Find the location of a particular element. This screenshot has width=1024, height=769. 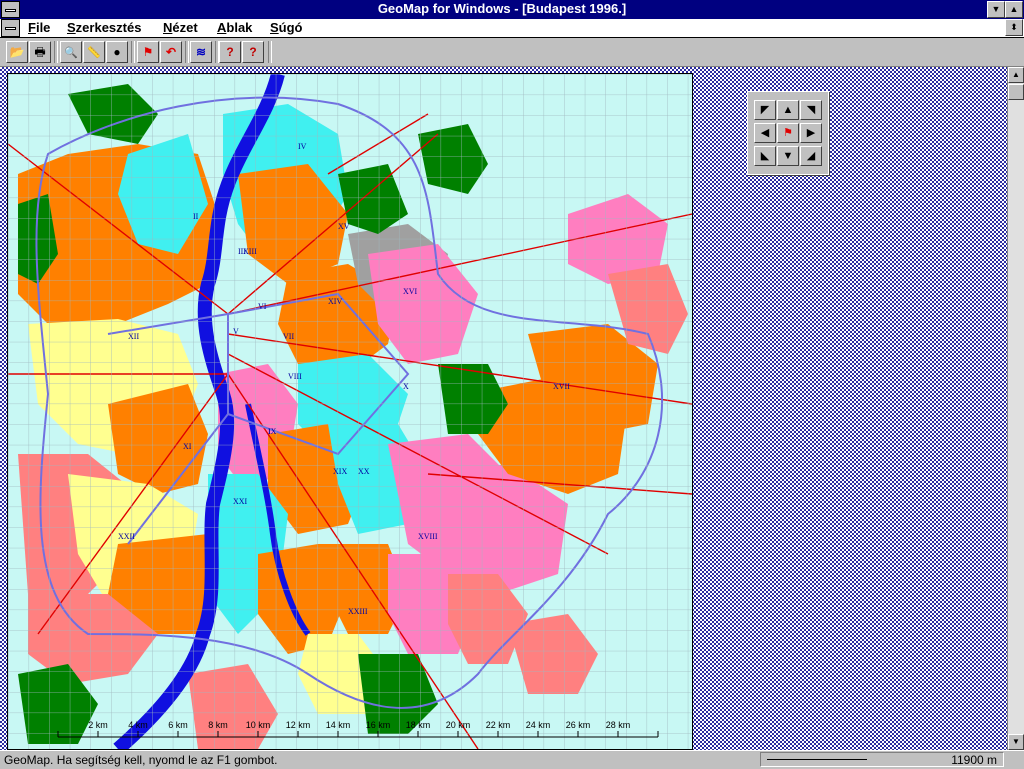

scale-label: 12 km is located at coordinates (298, 725).